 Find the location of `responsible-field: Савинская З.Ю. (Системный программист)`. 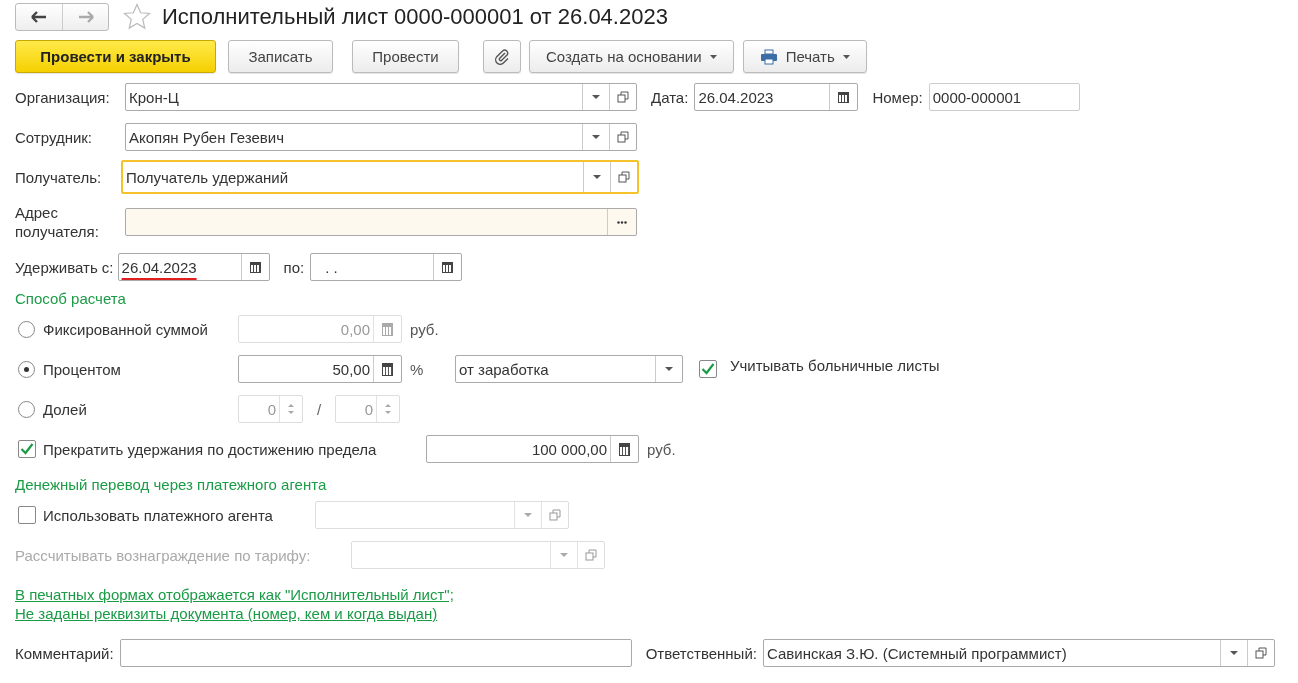

responsible-field: Савинская З.Ю. (Системный программист) is located at coordinates (1018, 653).